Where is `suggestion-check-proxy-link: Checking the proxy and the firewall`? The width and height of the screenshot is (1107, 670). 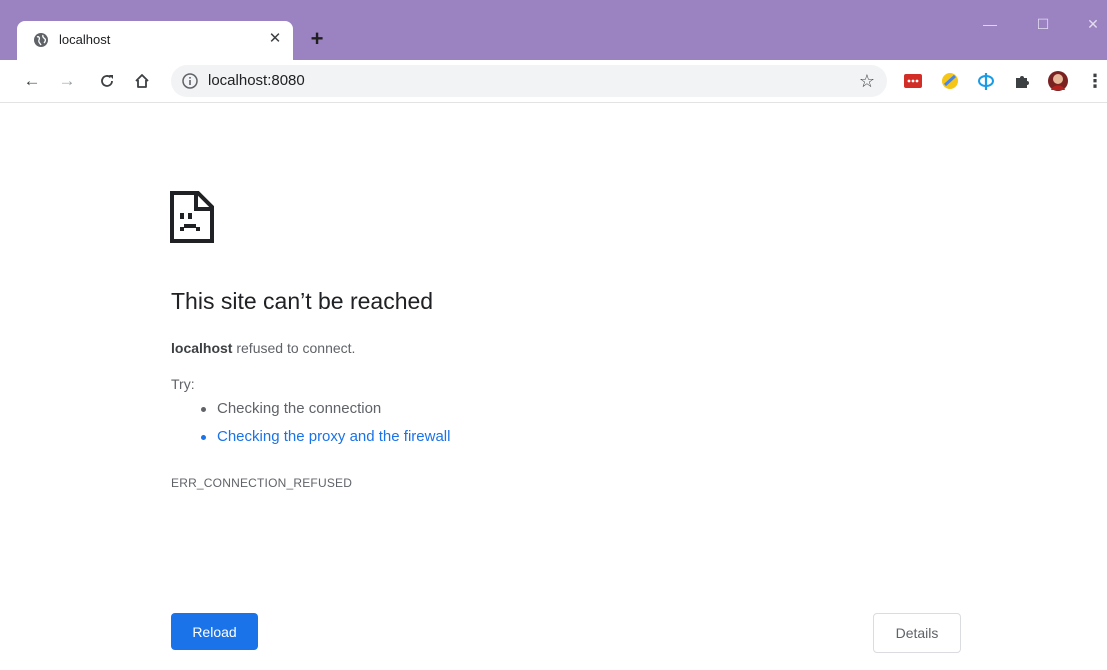
suggestion-check-proxy-link: Checking the proxy and the firewall is located at coordinates (310, 441).